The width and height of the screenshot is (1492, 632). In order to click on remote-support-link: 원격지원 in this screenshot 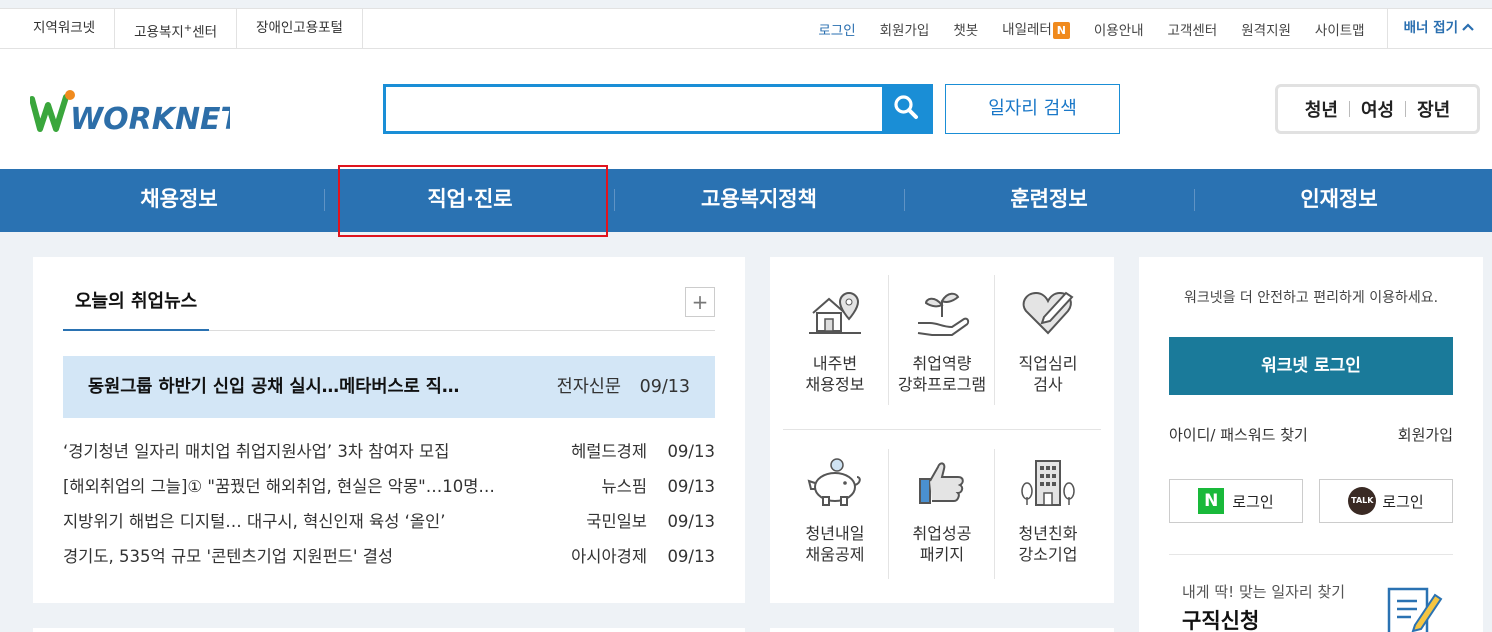, I will do `click(1266, 29)`.